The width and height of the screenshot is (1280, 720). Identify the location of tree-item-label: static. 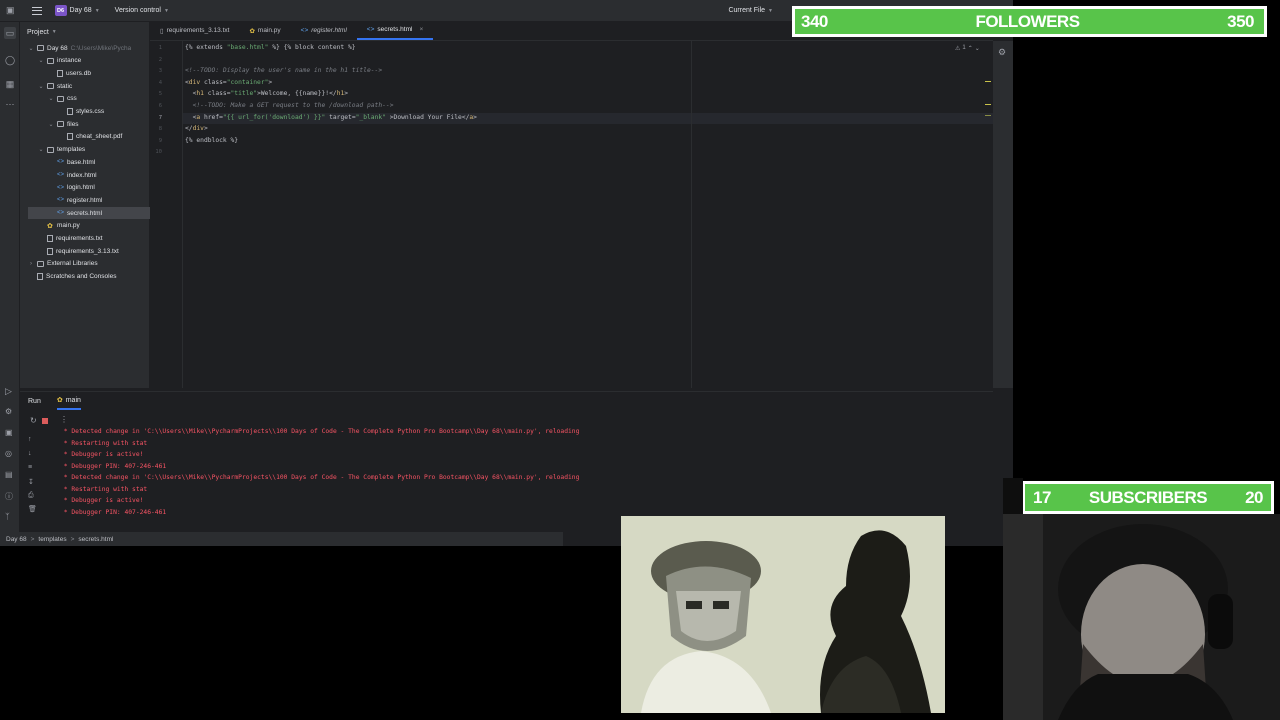
(65, 86).